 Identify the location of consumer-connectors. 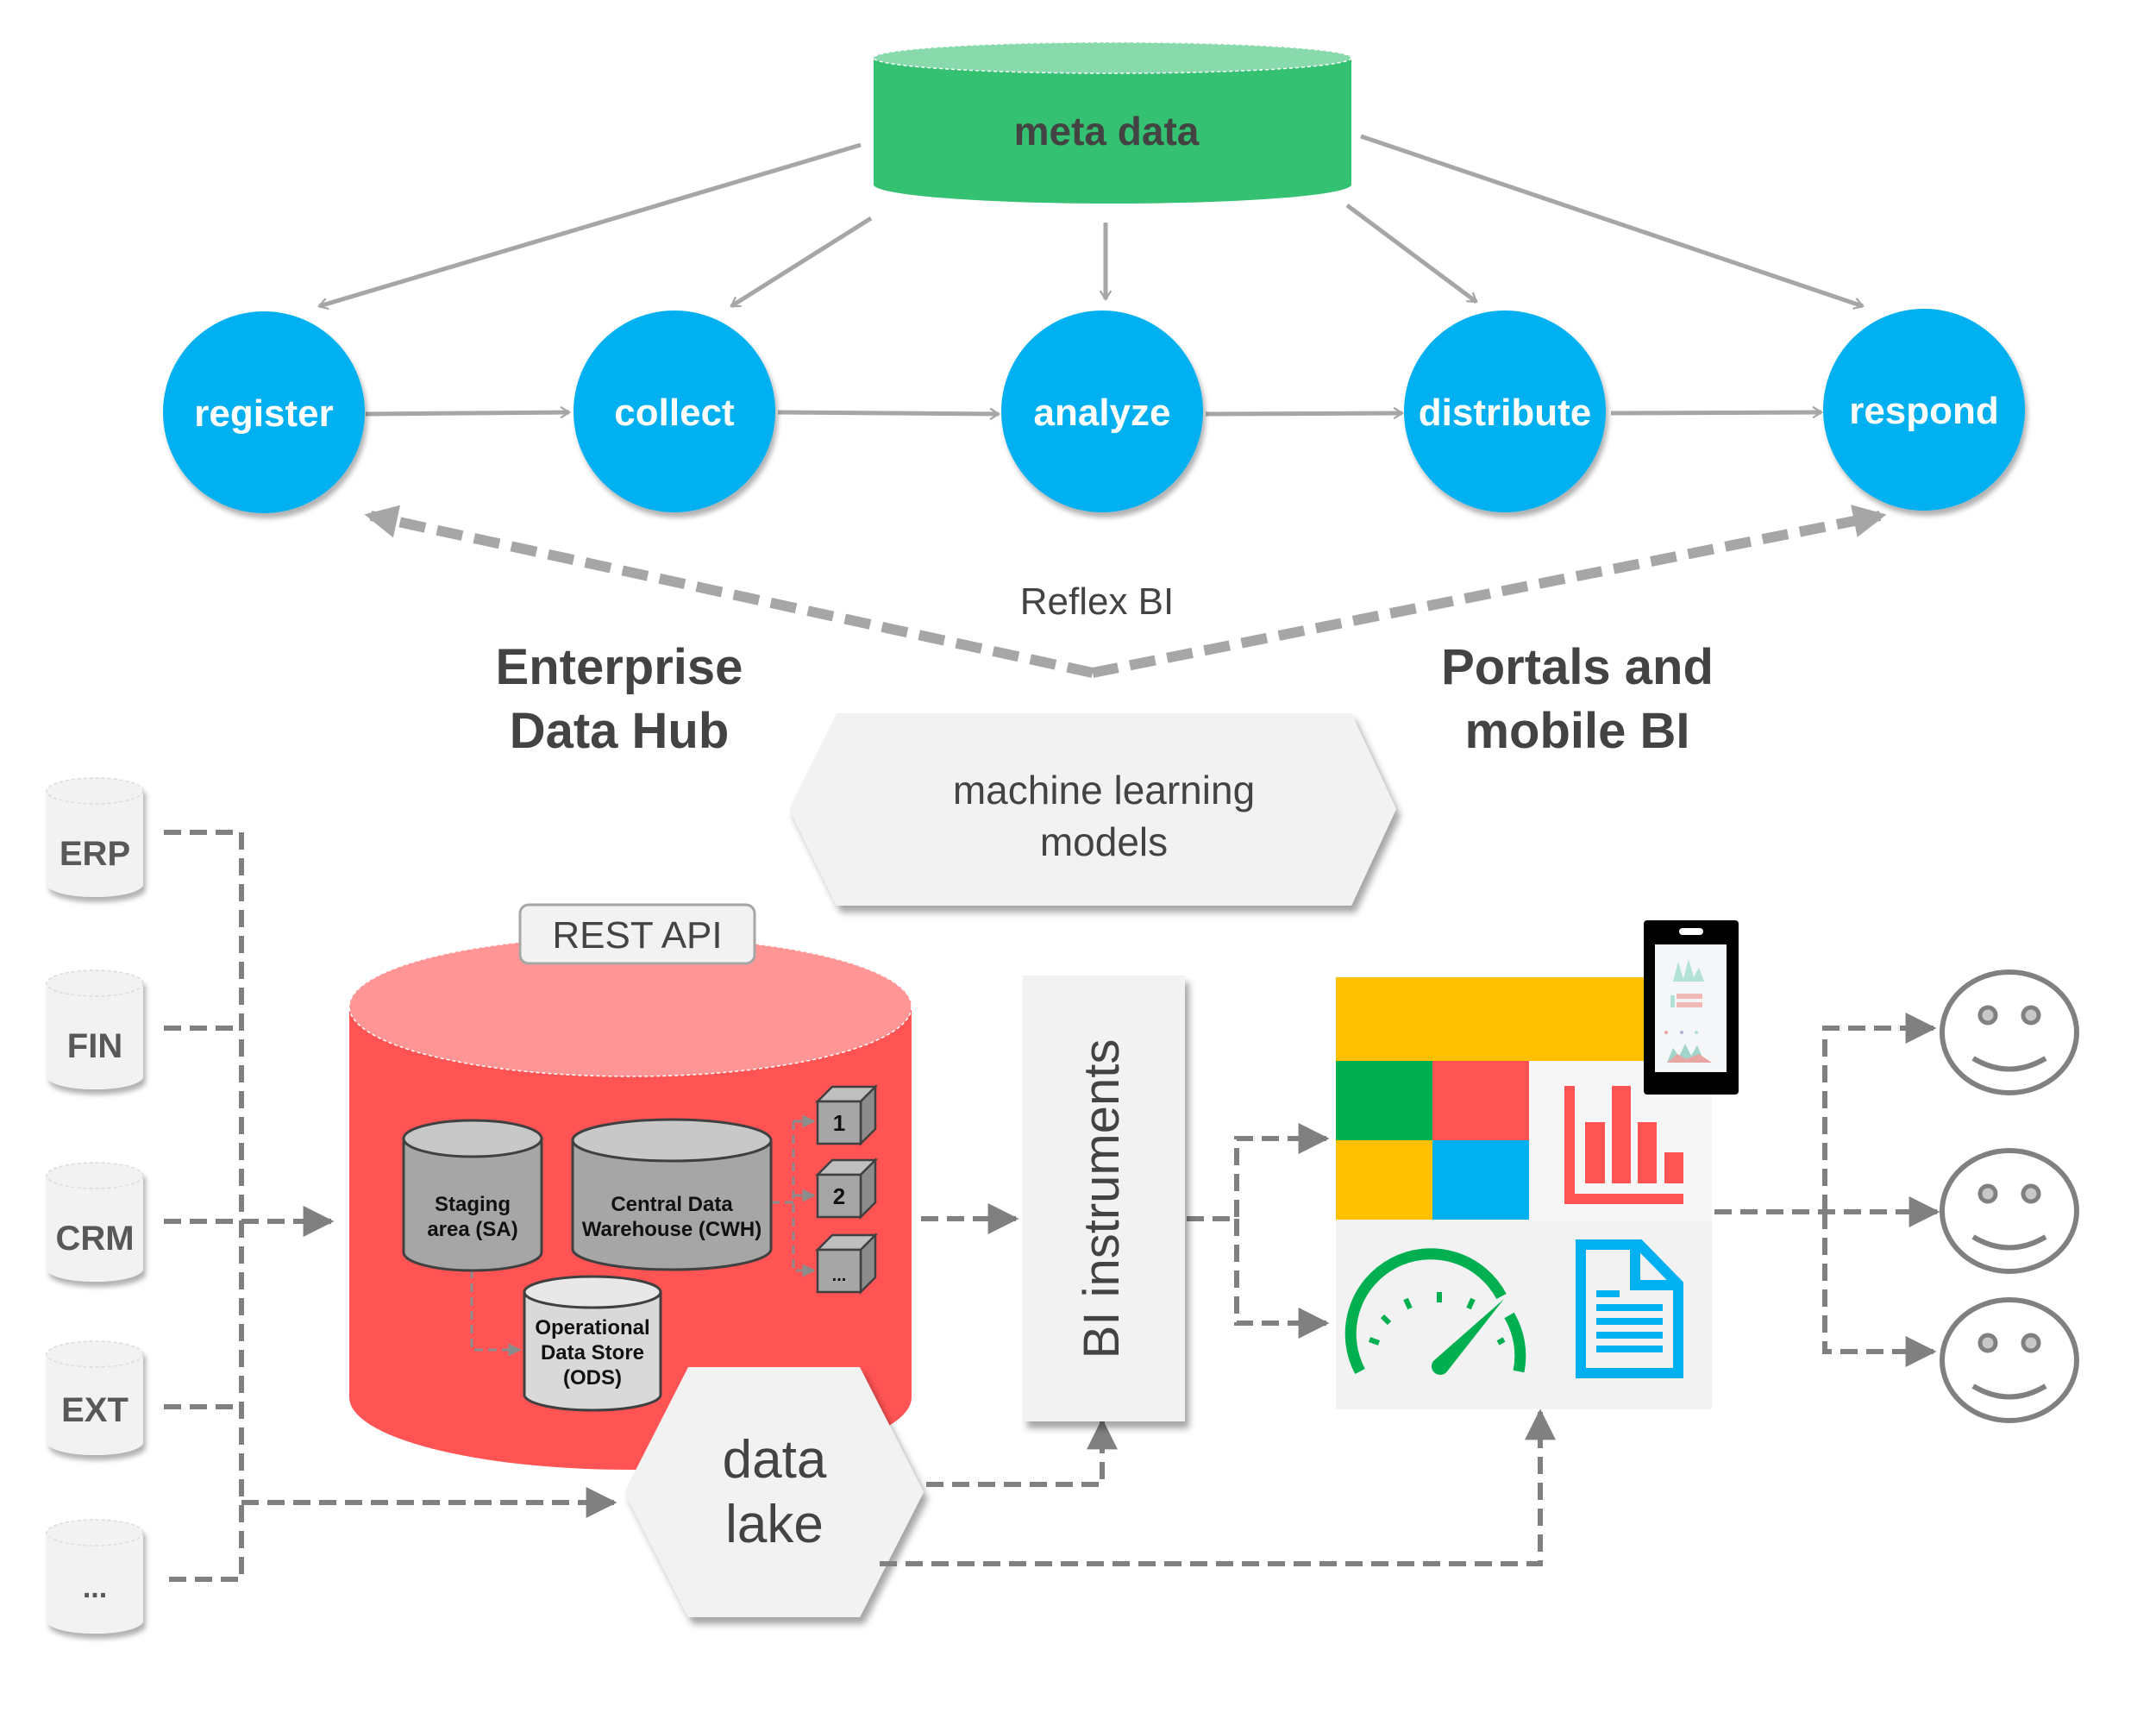
(1827, 1190).